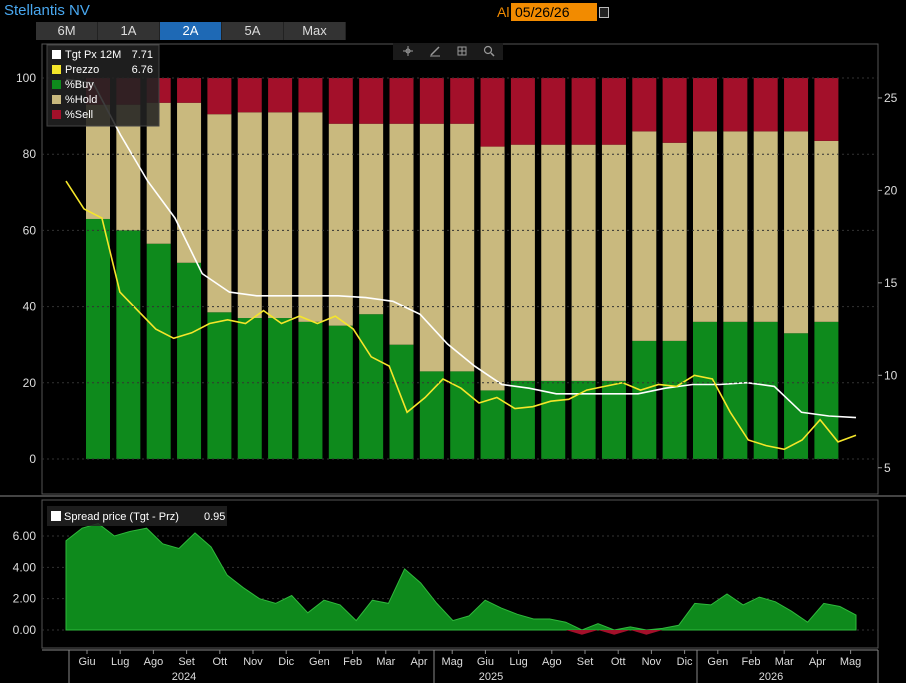 The height and width of the screenshot is (683, 906). What do you see at coordinates (142, 55) in the screenshot?
I see `legend-value: 7.71` at bounding box center [142, 55].